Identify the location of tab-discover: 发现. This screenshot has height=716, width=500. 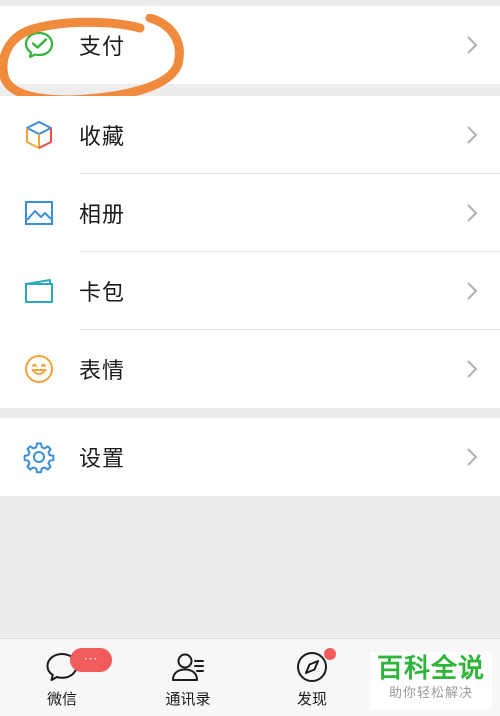
(312, 677).